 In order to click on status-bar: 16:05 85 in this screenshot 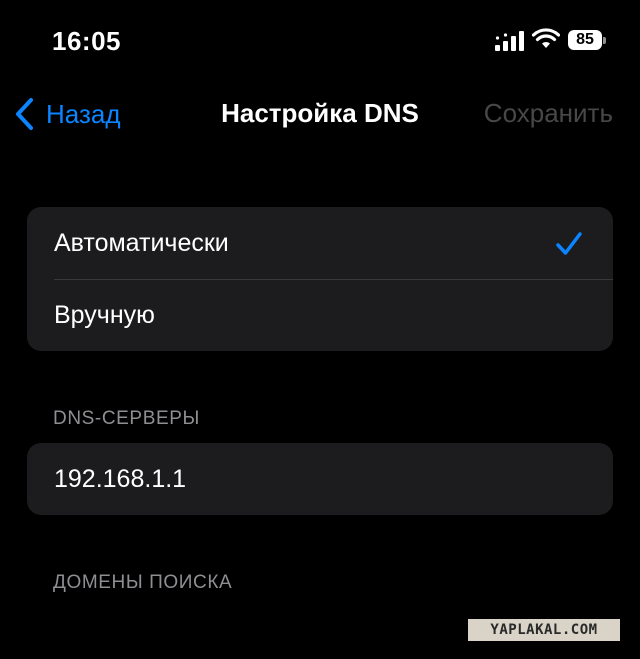, I will do `click(320, 40)`.